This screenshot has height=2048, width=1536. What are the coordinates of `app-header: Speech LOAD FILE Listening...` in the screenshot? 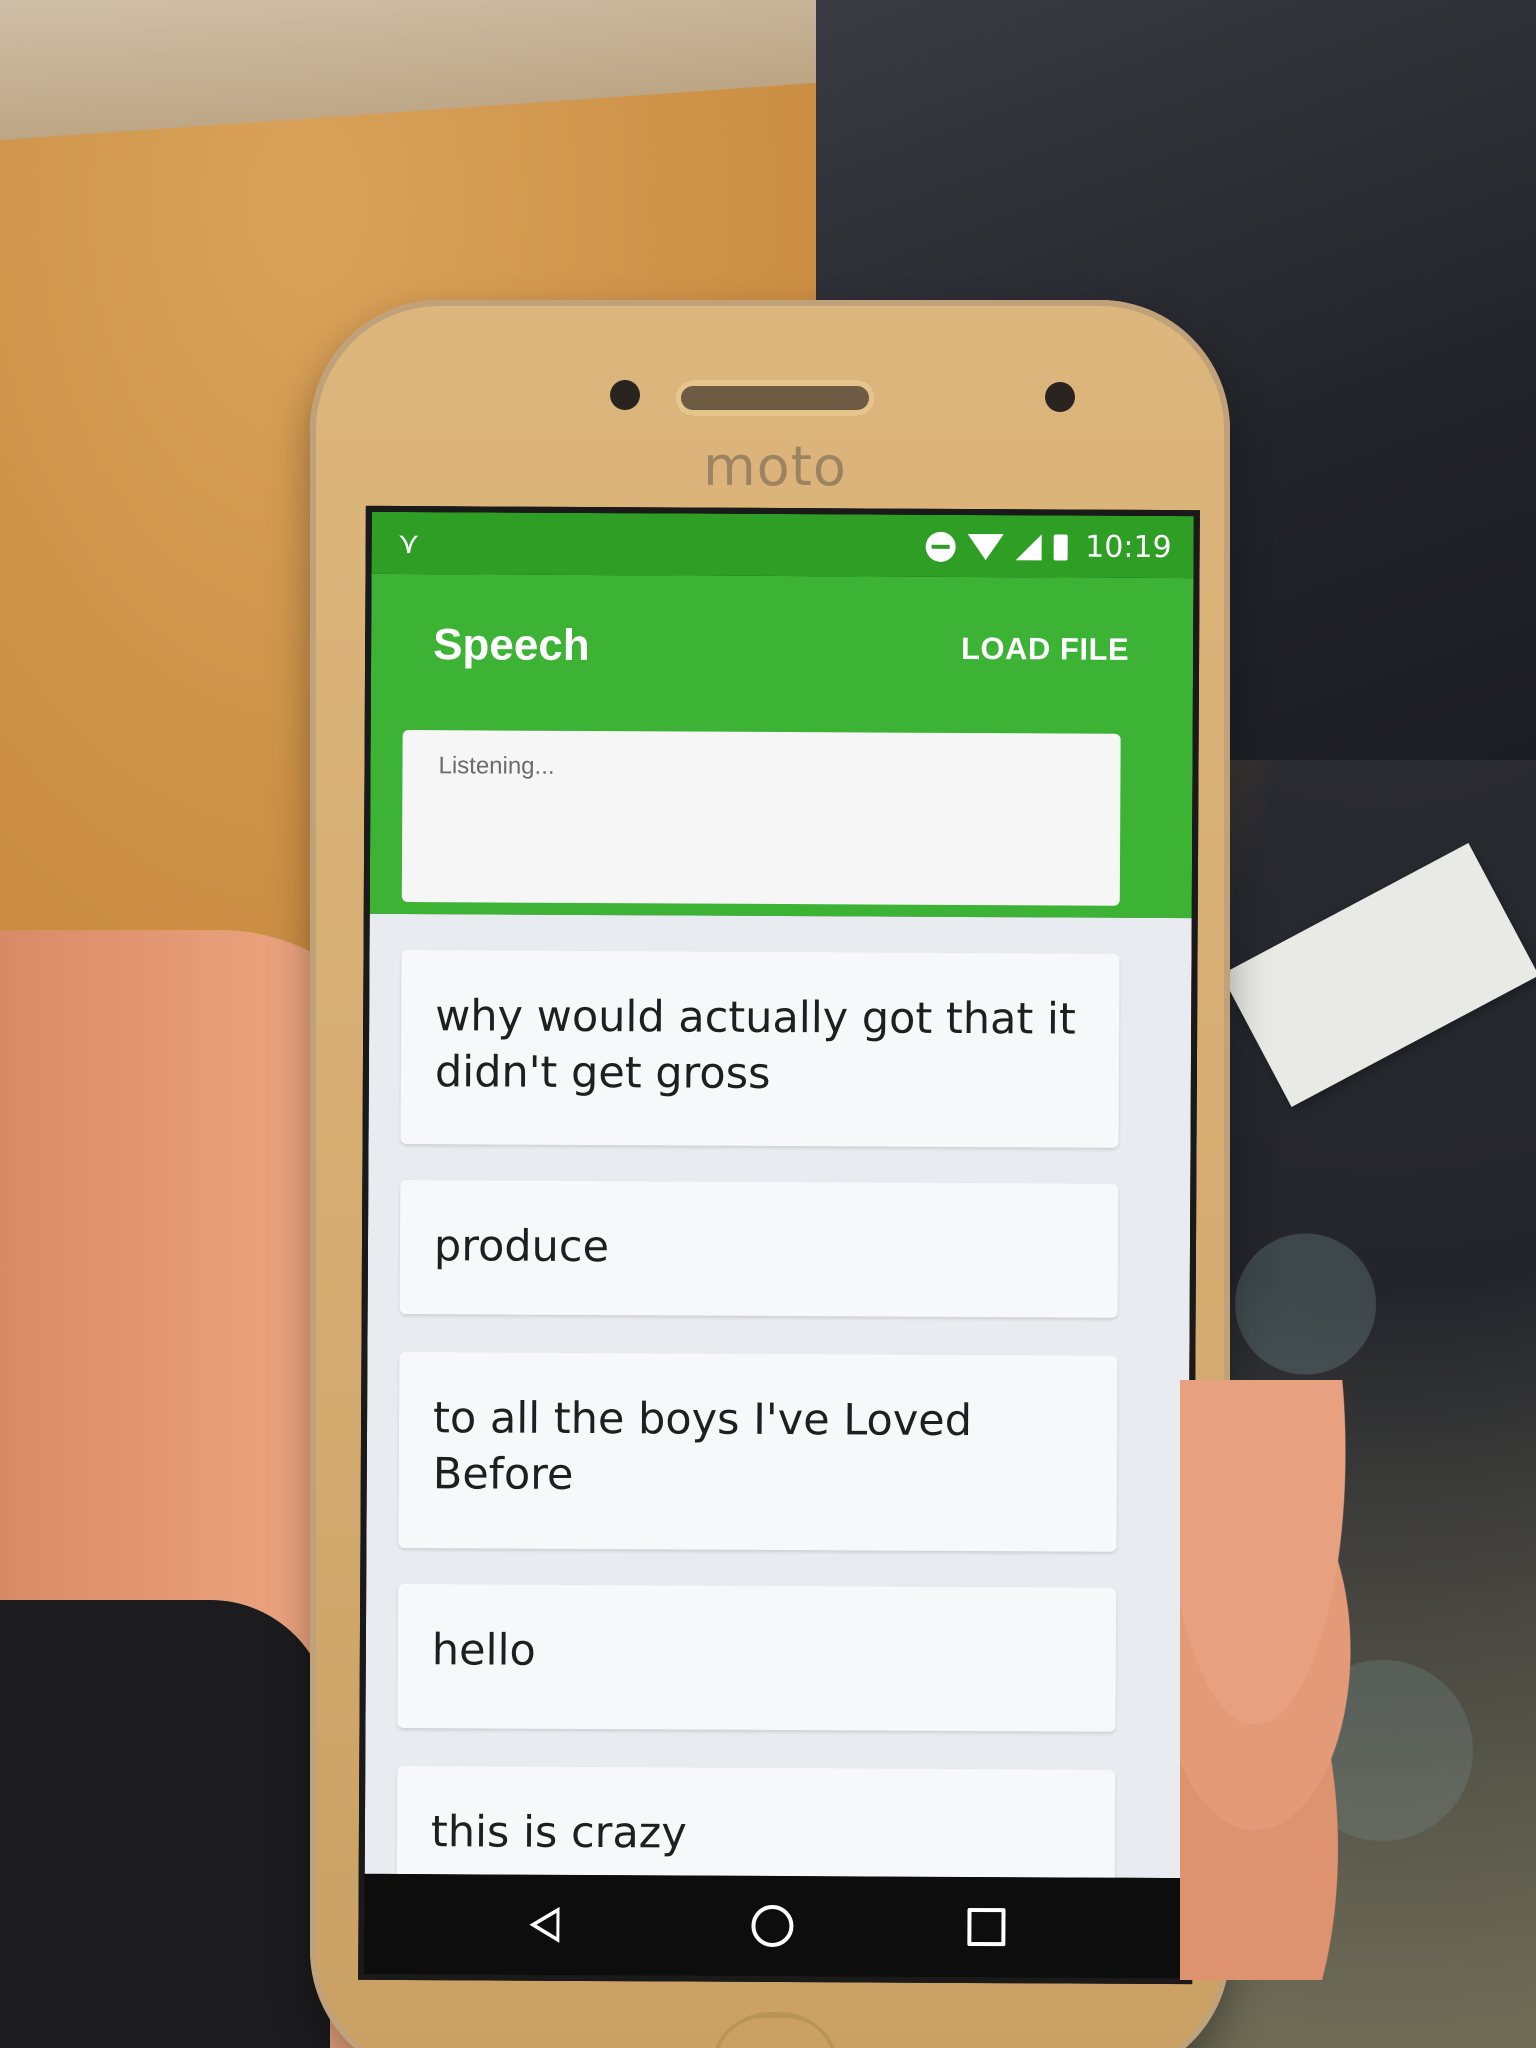 It's located at (781, 746).